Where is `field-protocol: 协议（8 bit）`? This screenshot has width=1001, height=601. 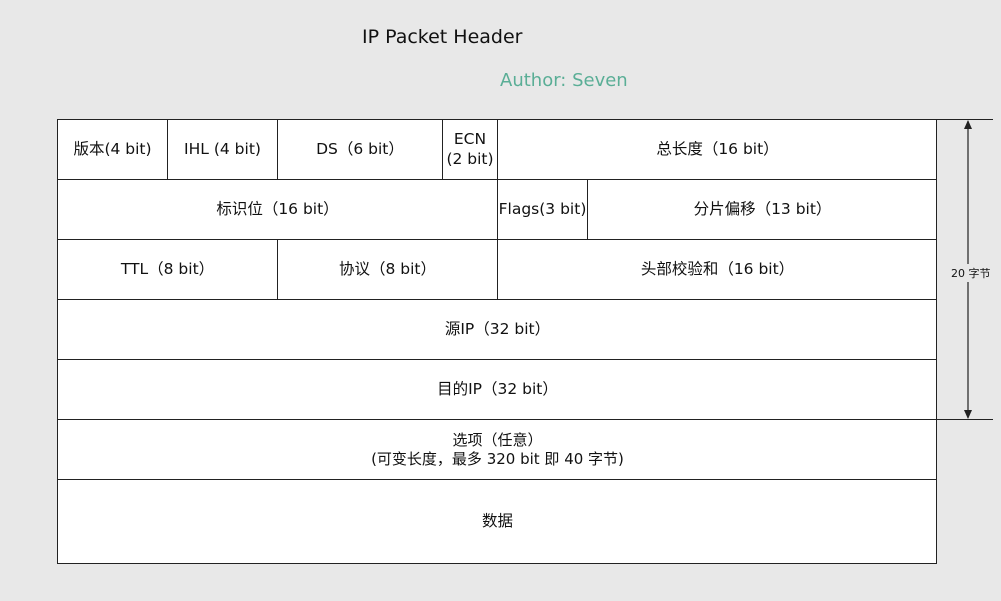
field-protocol: 协议（8 bit） is located at coordinates (388, 270).